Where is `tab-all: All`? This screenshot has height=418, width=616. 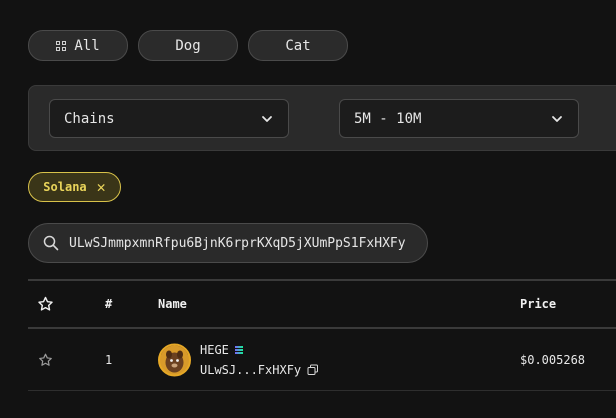
tab-all: All is located at coordinates (78, 45).